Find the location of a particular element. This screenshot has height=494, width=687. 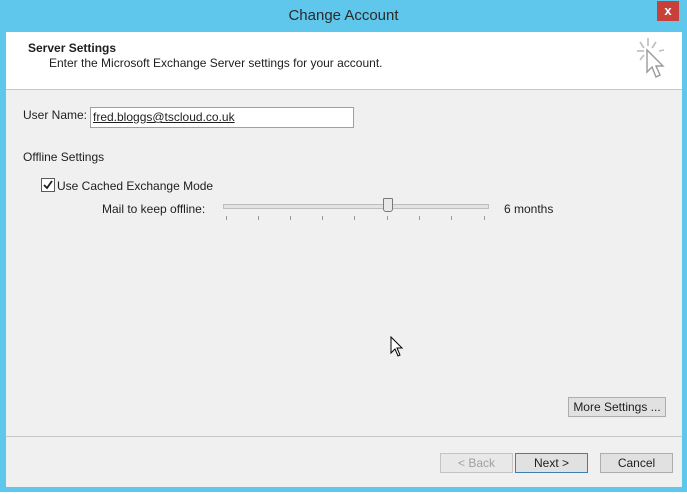

checkmark-icon is located at coordinates (48, 185).